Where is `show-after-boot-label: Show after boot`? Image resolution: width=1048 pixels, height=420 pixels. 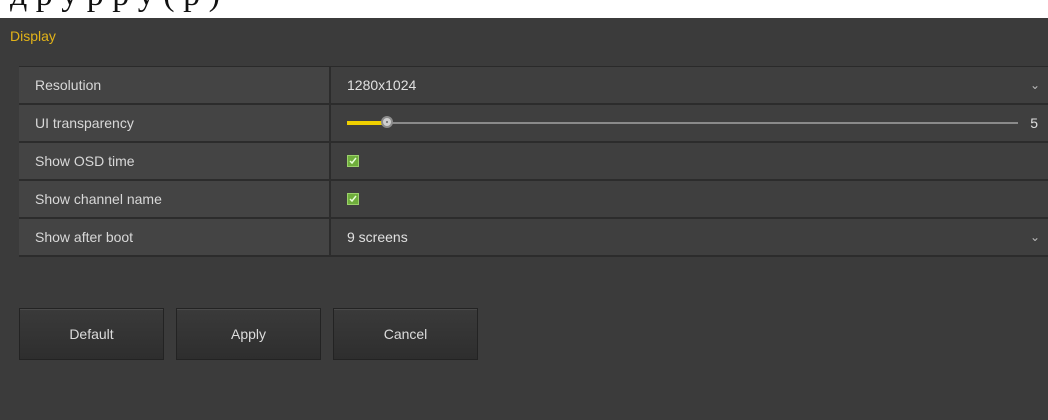 show-after-boot-label: Show after boot is located at coordinates (175, 237).